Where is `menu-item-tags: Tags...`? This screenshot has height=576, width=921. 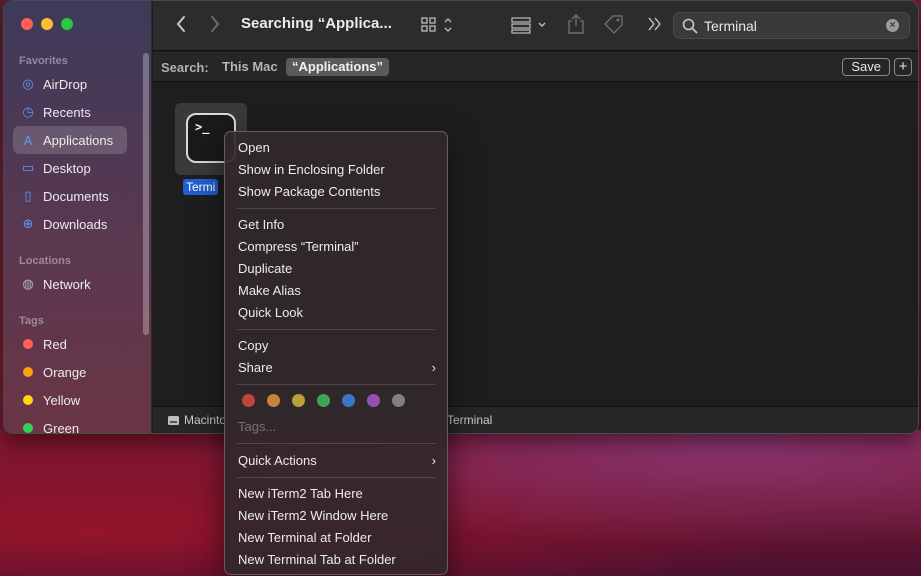
menu-item-tags: Tags... is located at coordinates (257, 427).